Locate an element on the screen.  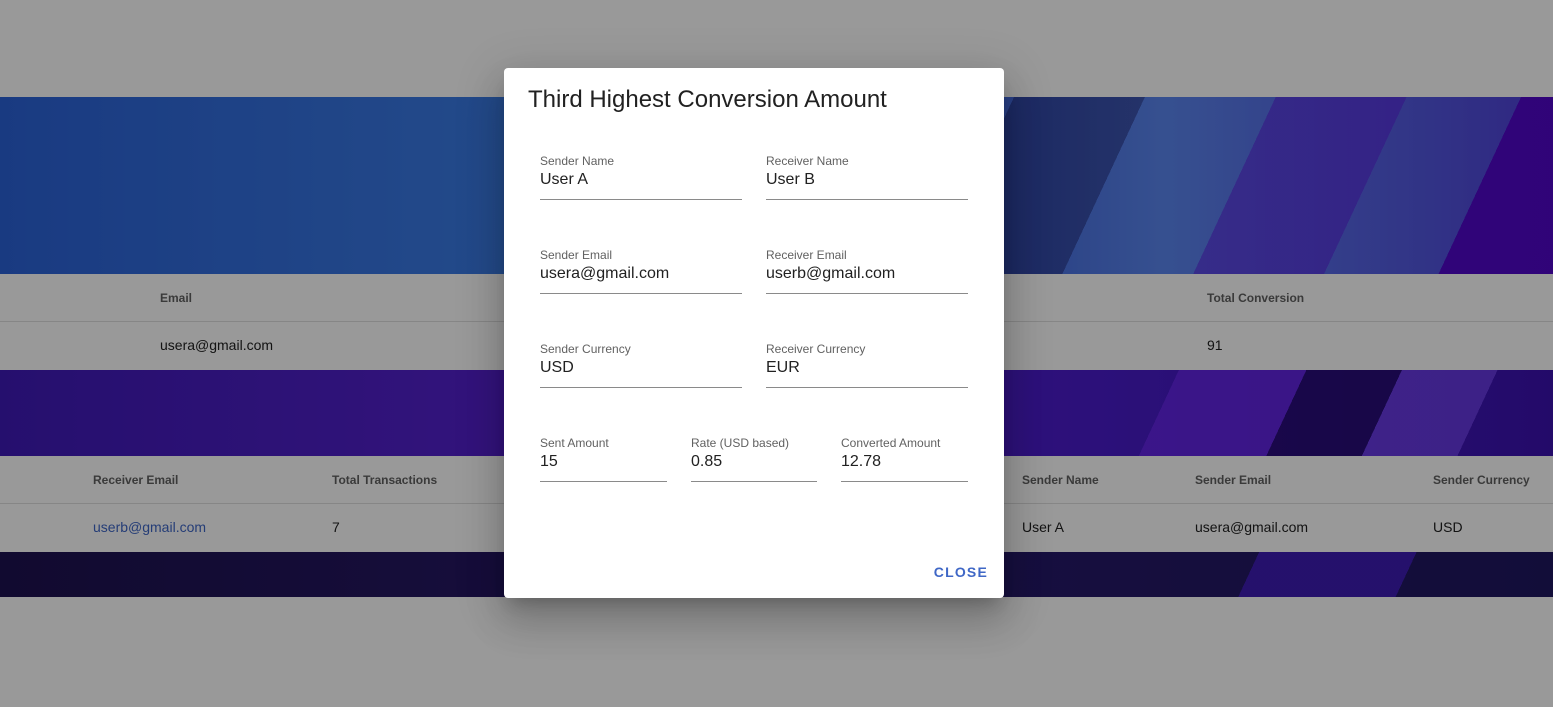
sender-email-field: Sender Email usera@gmail.com is located at coordinates (641, 271).